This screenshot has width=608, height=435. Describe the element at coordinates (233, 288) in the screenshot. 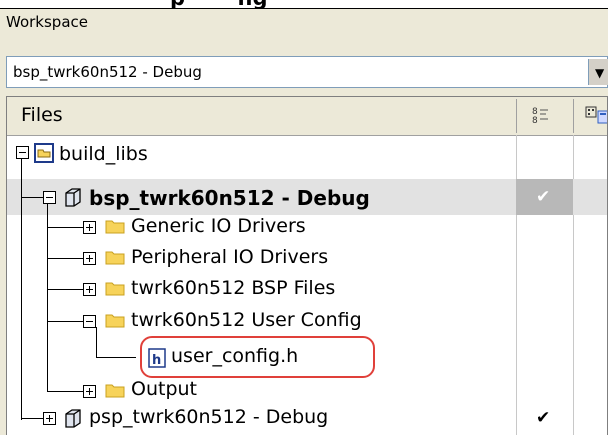

I see `tree-item-label: twrk60n512 BSP Files` at that location.